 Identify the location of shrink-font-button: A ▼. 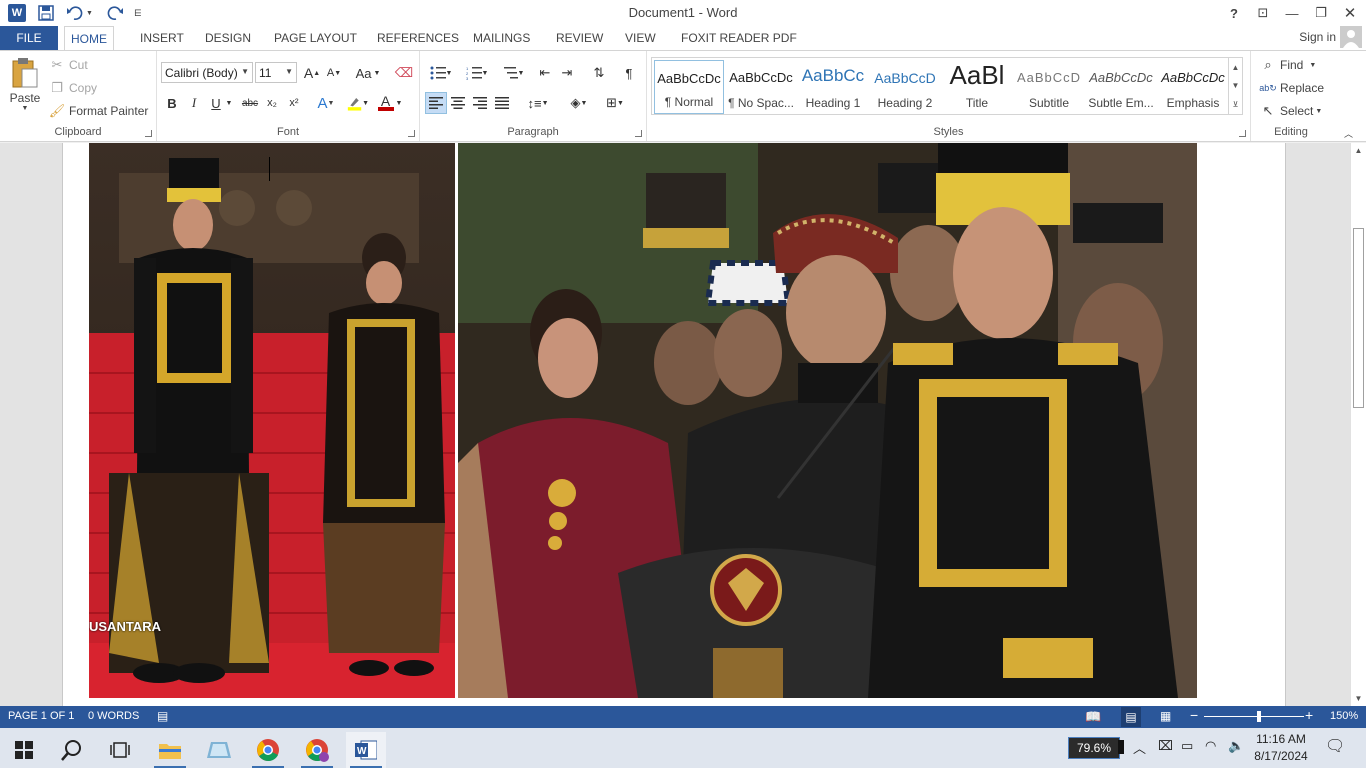
(334, 73).